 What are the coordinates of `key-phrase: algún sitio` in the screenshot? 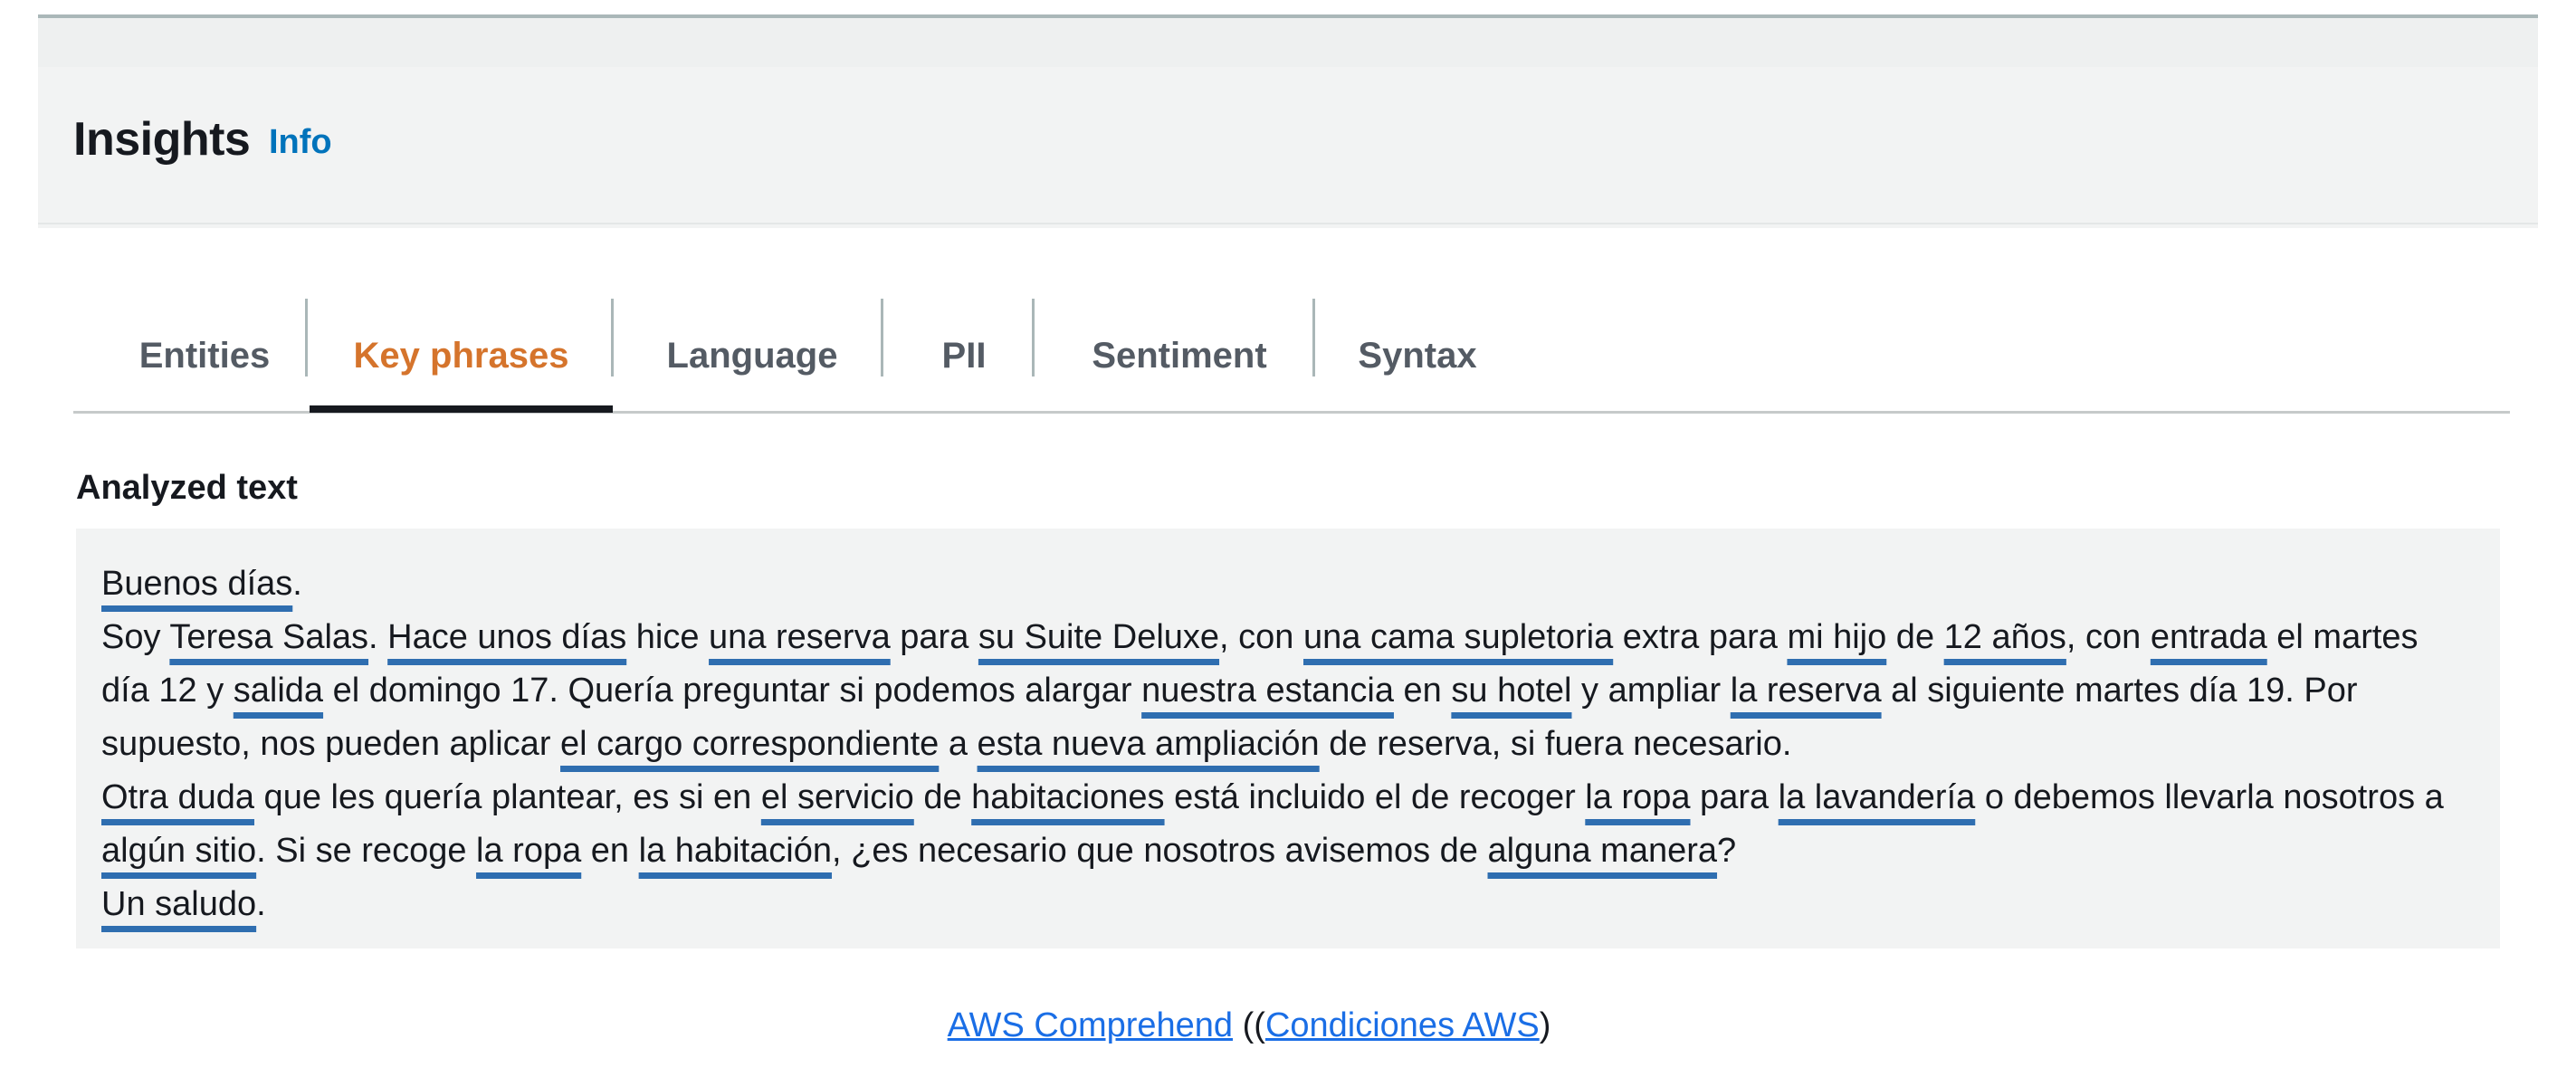 It's located at (179, 851).